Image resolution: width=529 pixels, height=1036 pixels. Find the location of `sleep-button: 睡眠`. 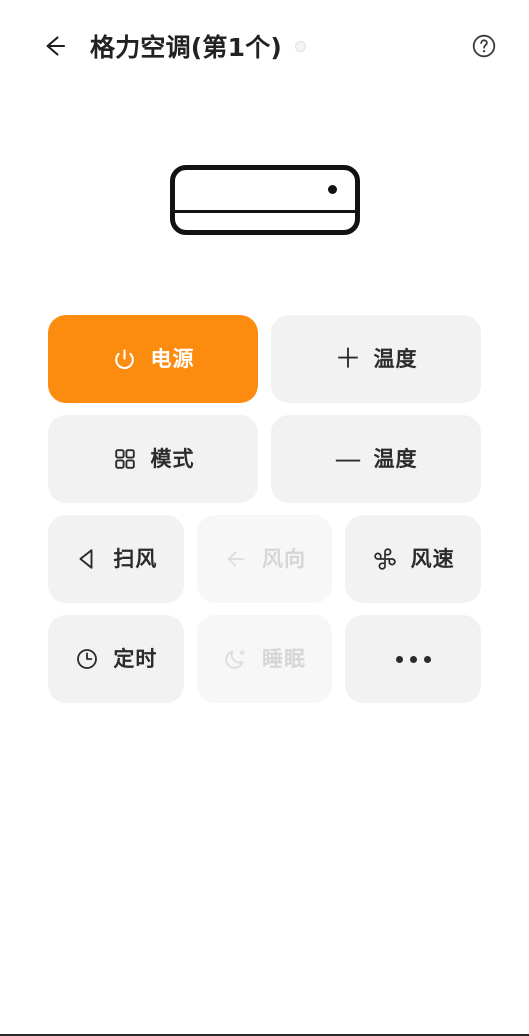

sleep-button: 睡眠 is located at coordinates (264, 659).